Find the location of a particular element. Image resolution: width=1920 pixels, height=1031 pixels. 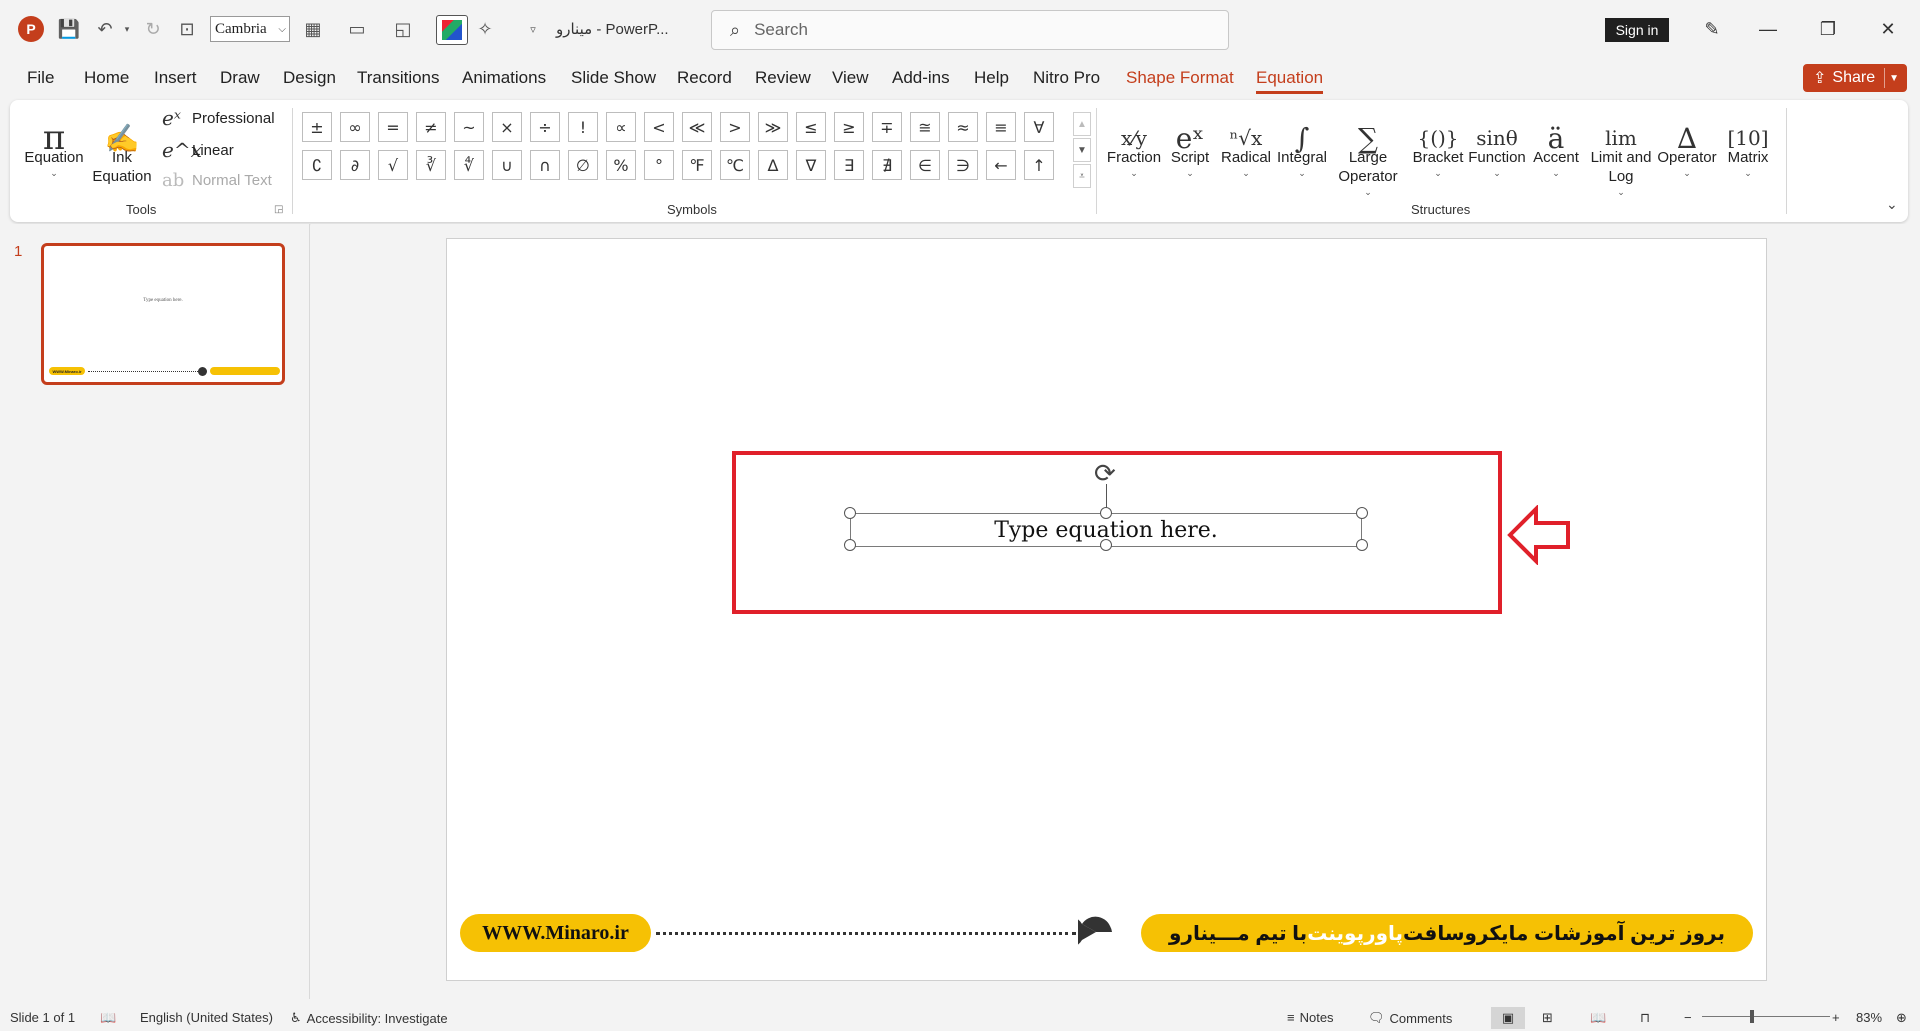

symbol-button: ∜ is located at coordinates (469, 165).